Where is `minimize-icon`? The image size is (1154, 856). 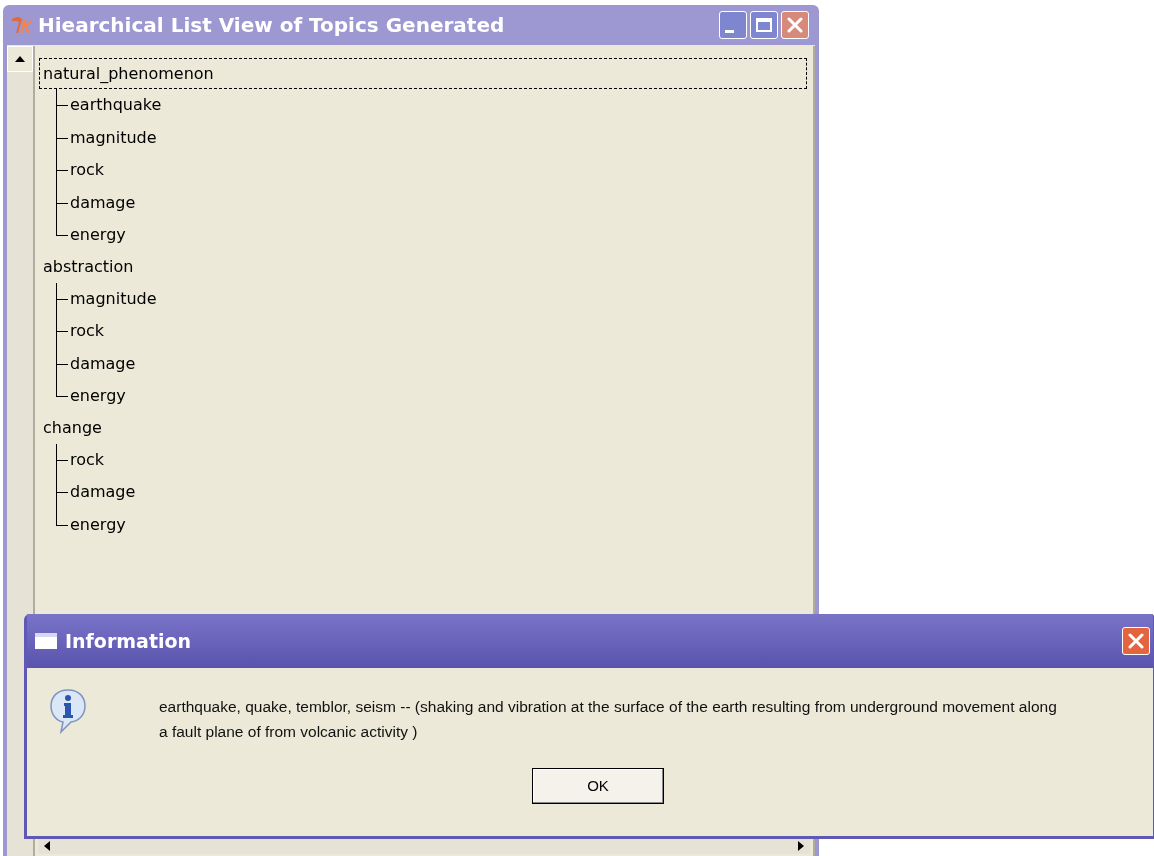 minimize-icon is located at coordinates (729, 31).